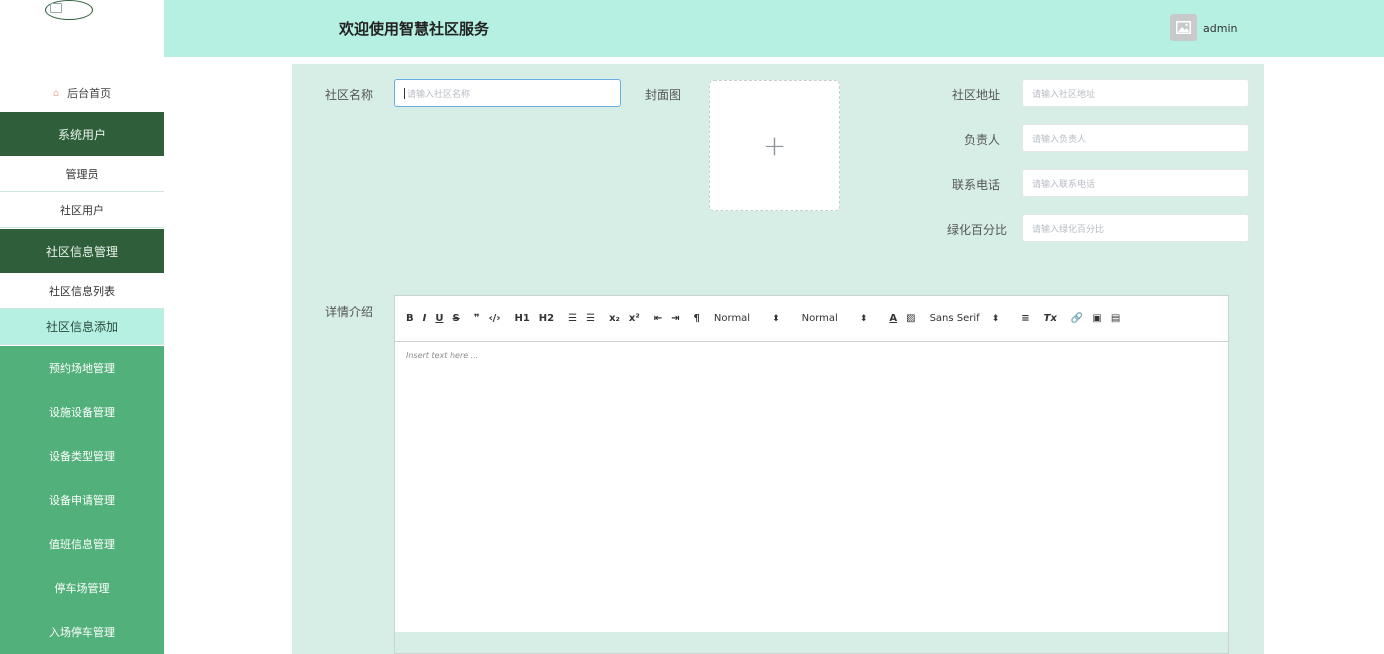 Image resolution: width=1384 pixels, height=654 pixels. I want to click on sidebar-item-label: 社区信息管理, so click(81, 251).